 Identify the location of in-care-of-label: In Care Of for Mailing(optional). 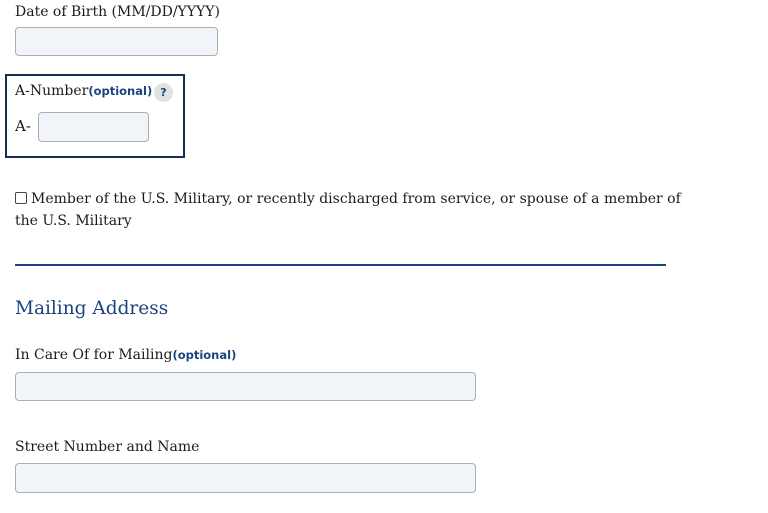
(125, 355).